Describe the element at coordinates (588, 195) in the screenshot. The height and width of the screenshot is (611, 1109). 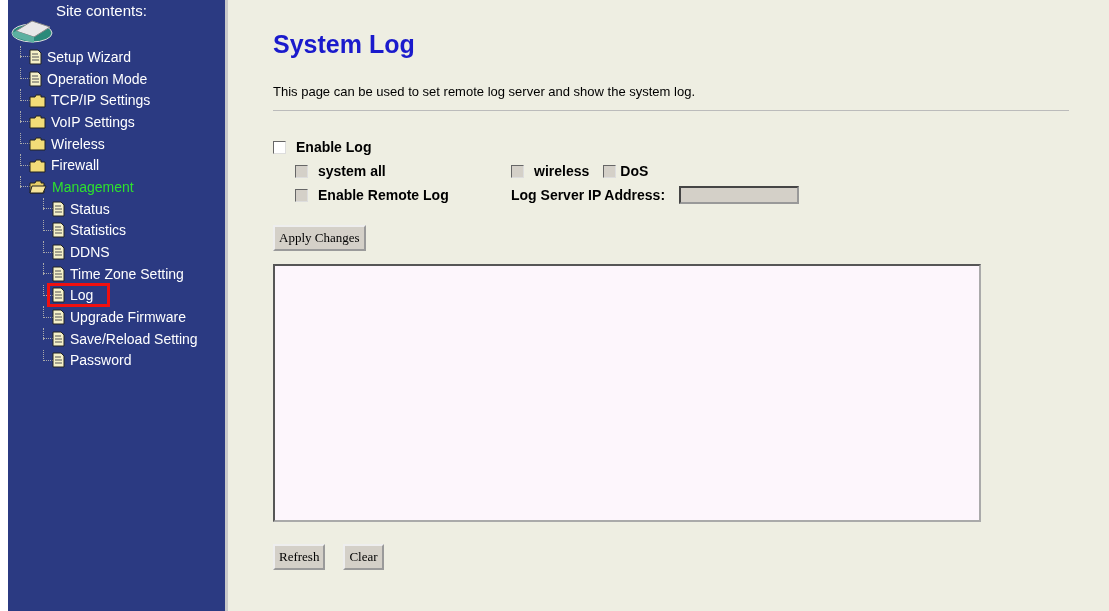
I see `field-label: Log Server IP Address:` at that location.